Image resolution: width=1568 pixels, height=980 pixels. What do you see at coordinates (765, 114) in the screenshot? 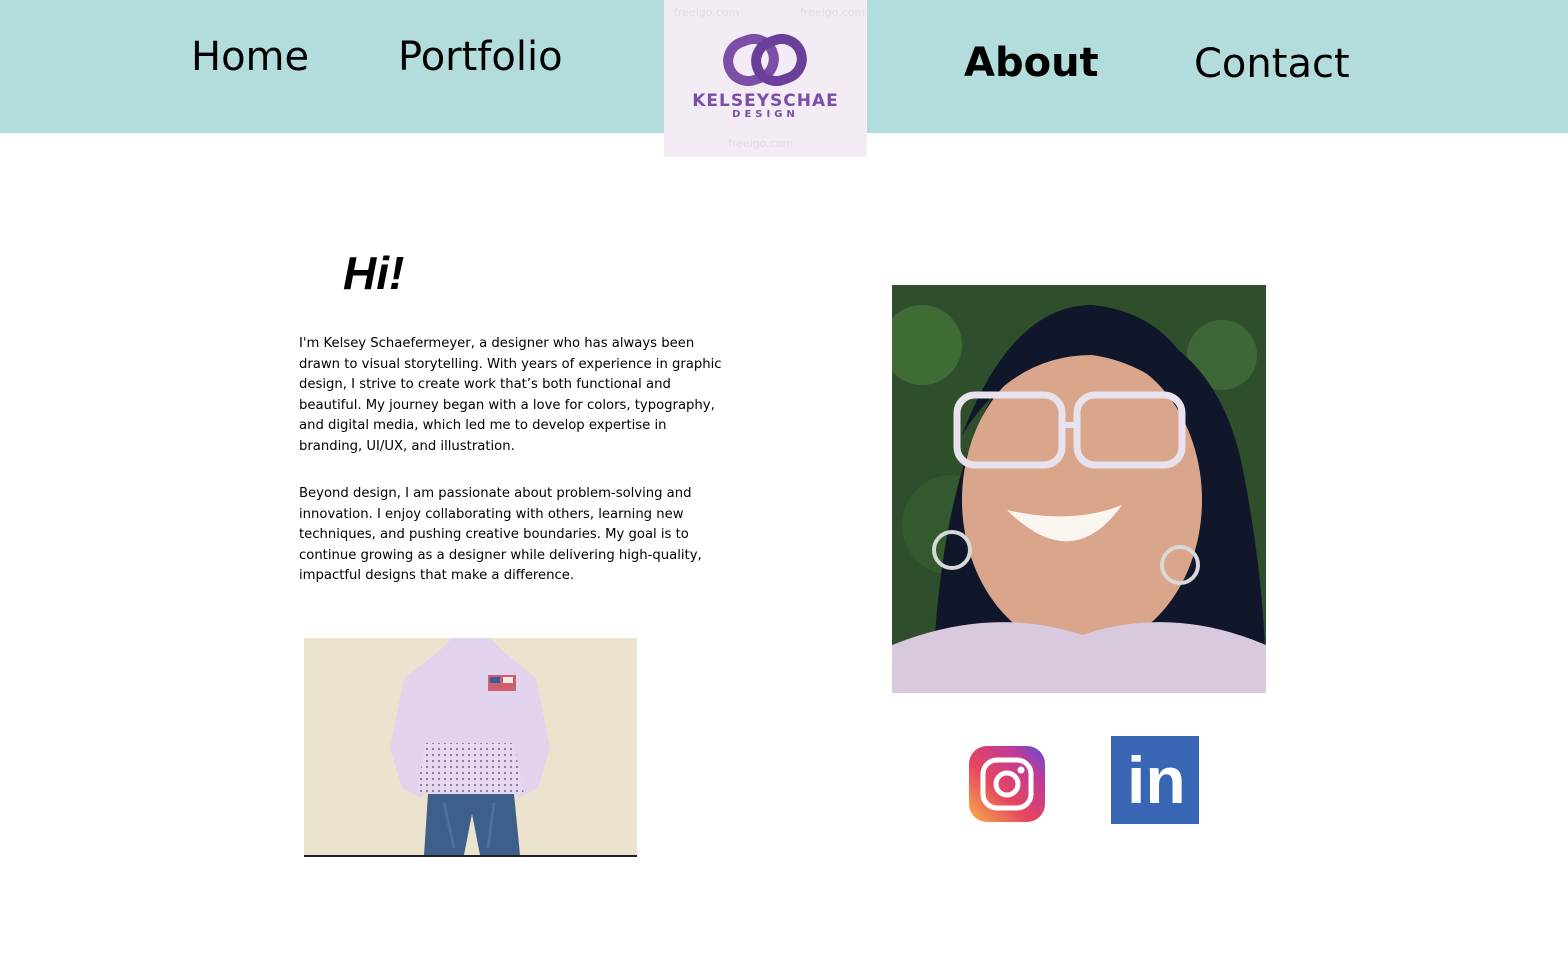
I see `logo-subtitle: DESIGN` at bounding box center [765, 114].